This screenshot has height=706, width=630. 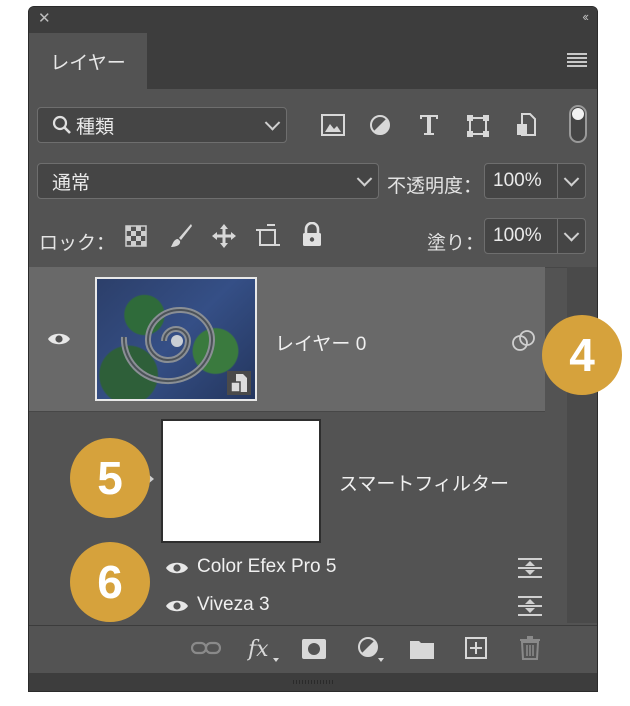 What do you see at coordinates (206, 648) in the screenshot?
I see `link-layers-icon` at bounding box center [206, 648].